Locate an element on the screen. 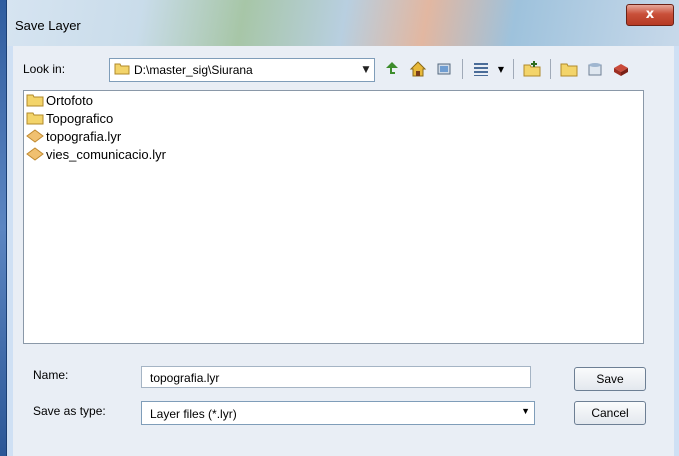 This screenshot has height=456, width=679. save-as-type-value: Layer files (*.lyr) is located at coordinates (193, 414).